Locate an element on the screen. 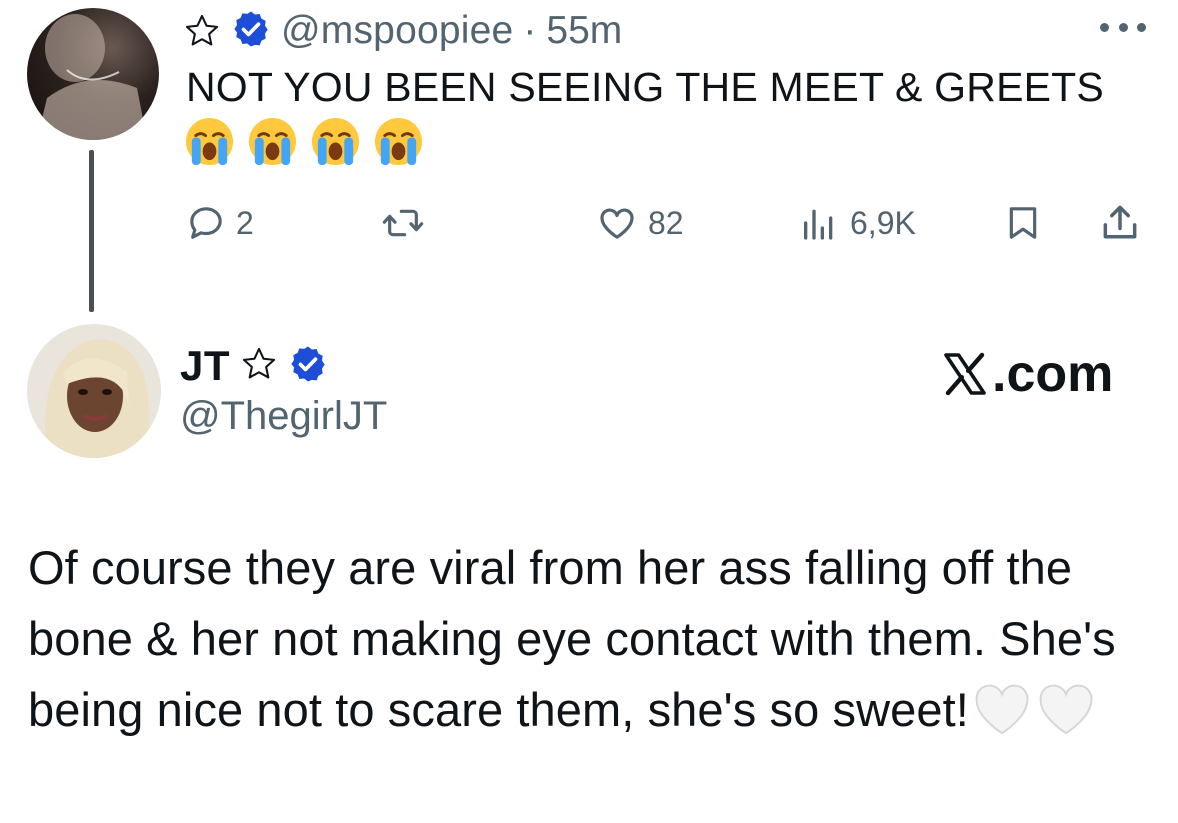  reply-button: 2 is located at coordinates (220, 223).